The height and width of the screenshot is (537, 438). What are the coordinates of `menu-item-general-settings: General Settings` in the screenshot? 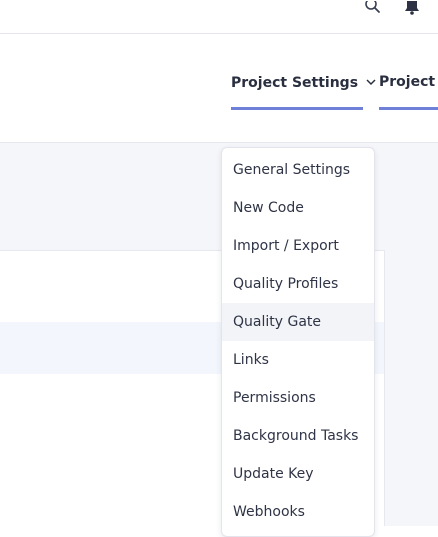 It's located at (298, 170).